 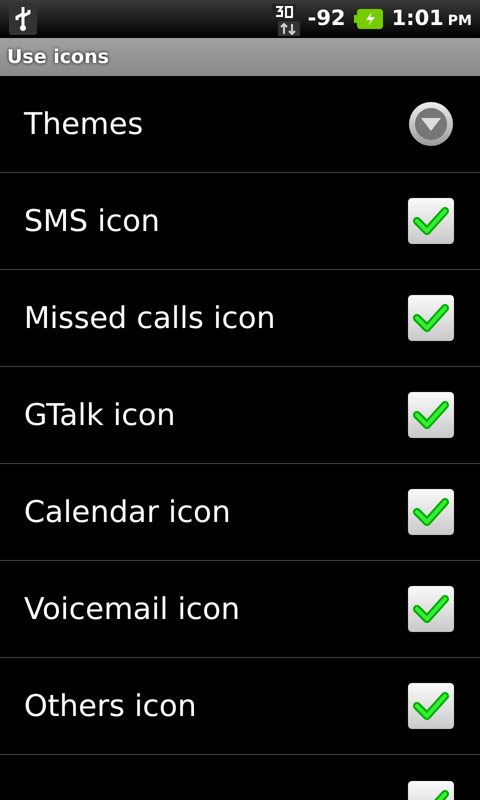 I want to click on preference-label: Voicemail icon, so click(x=132, y=609).